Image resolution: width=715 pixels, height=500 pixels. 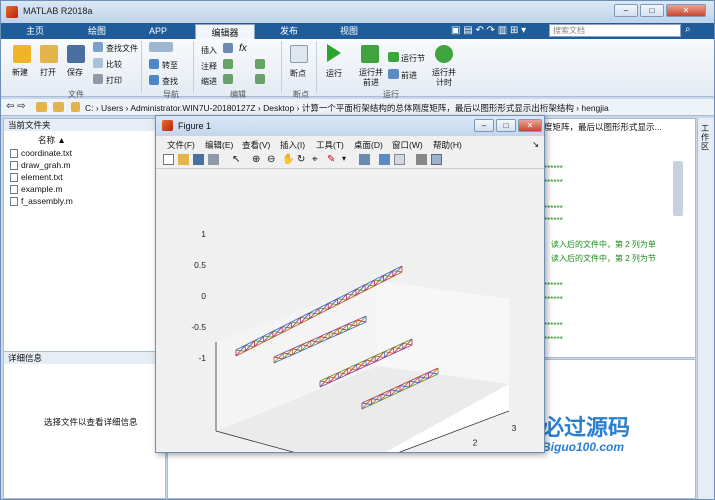 I want to click on find-files-button: 查找文件, so click(x=122, y=48).